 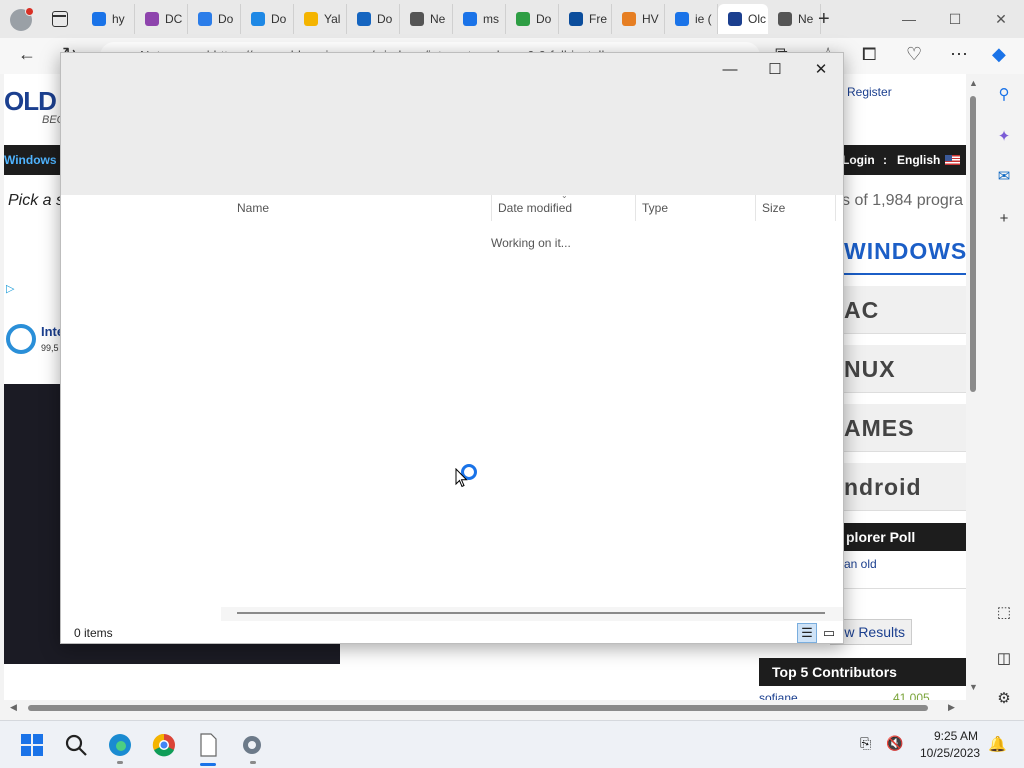 What do you see at coordinates (743, 19) in the screenshot?
I see `browser-tab: Olc✕` at bounding box center [743, 19].